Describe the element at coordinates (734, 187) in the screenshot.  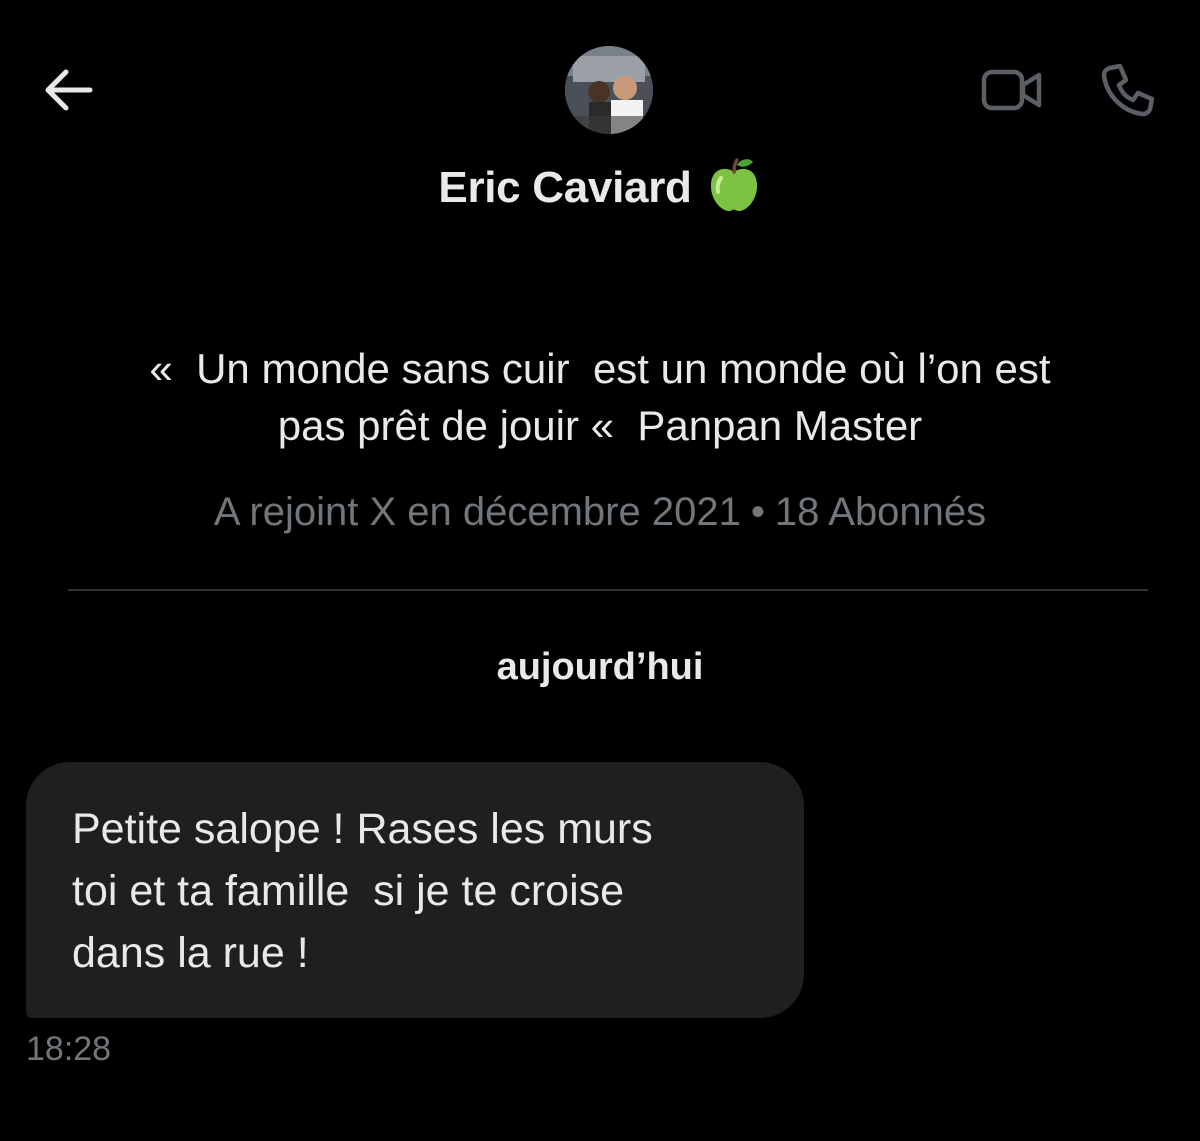
I see `green-apple-icon` at that location.